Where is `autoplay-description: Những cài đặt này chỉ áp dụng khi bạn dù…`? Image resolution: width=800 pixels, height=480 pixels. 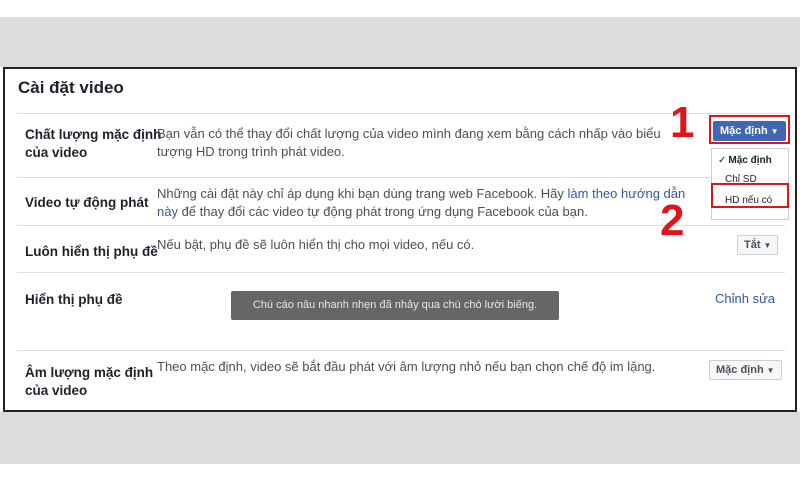 autoplay-description: Những cài đặt này chỉ áp dụng khi bạn dù… is located at coordinates (427, 203).